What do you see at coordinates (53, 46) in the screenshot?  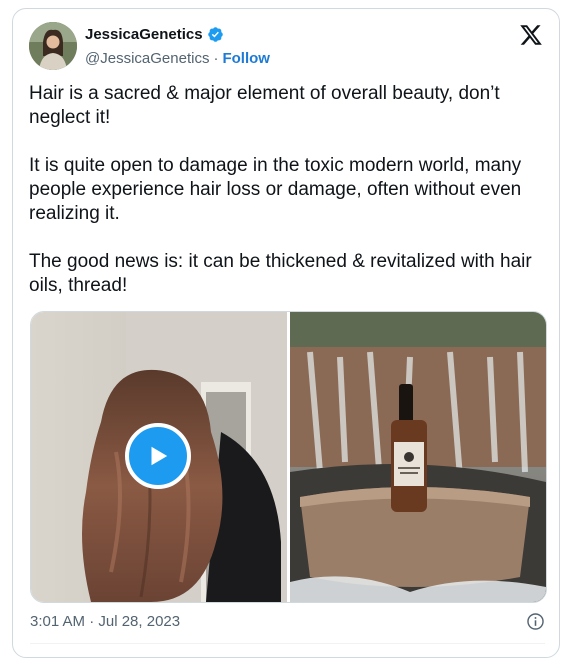 I see `avatar` at bounding box center [53, 46].